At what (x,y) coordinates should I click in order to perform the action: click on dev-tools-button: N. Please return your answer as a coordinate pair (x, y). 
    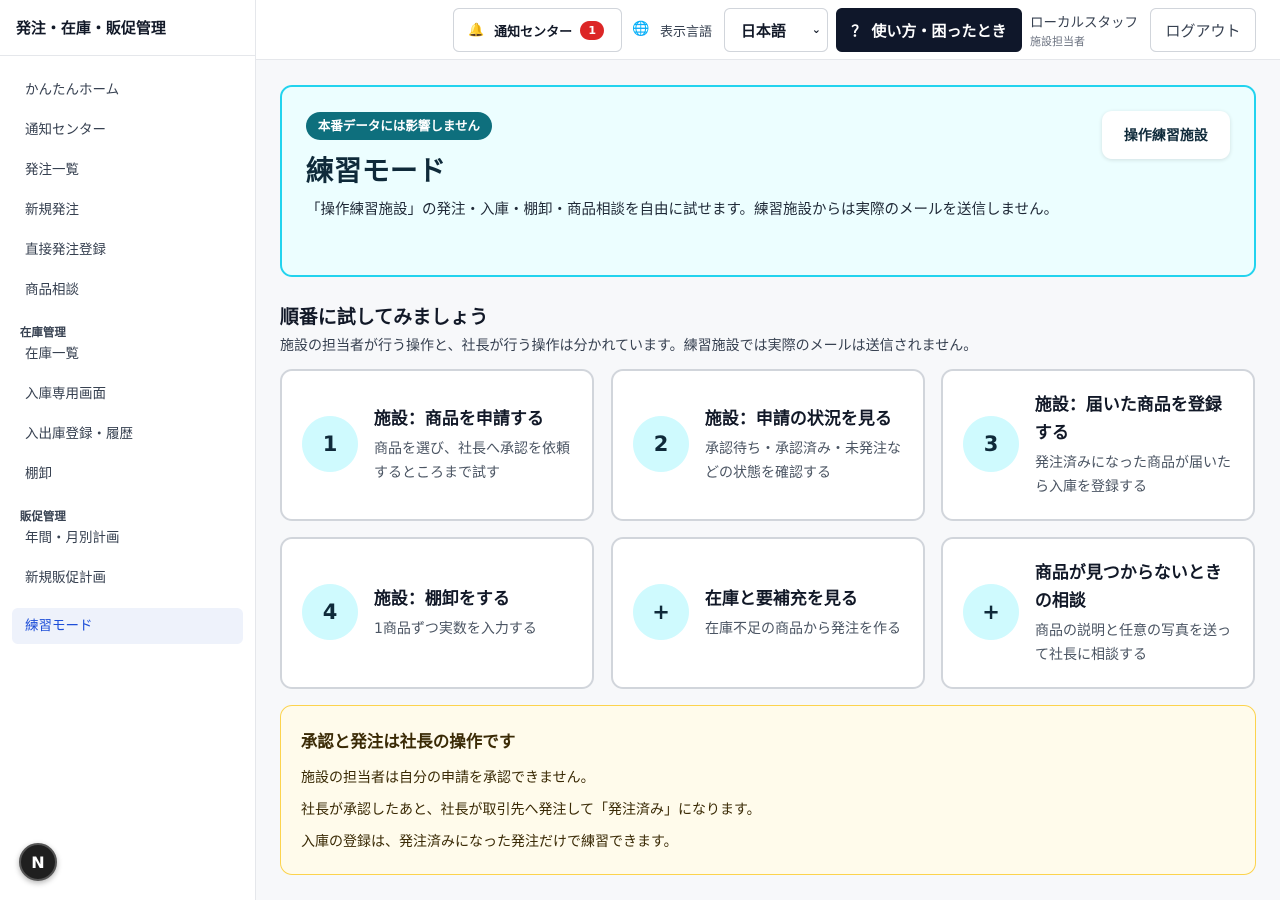
    Looking at the image, I should click on (38, 862).